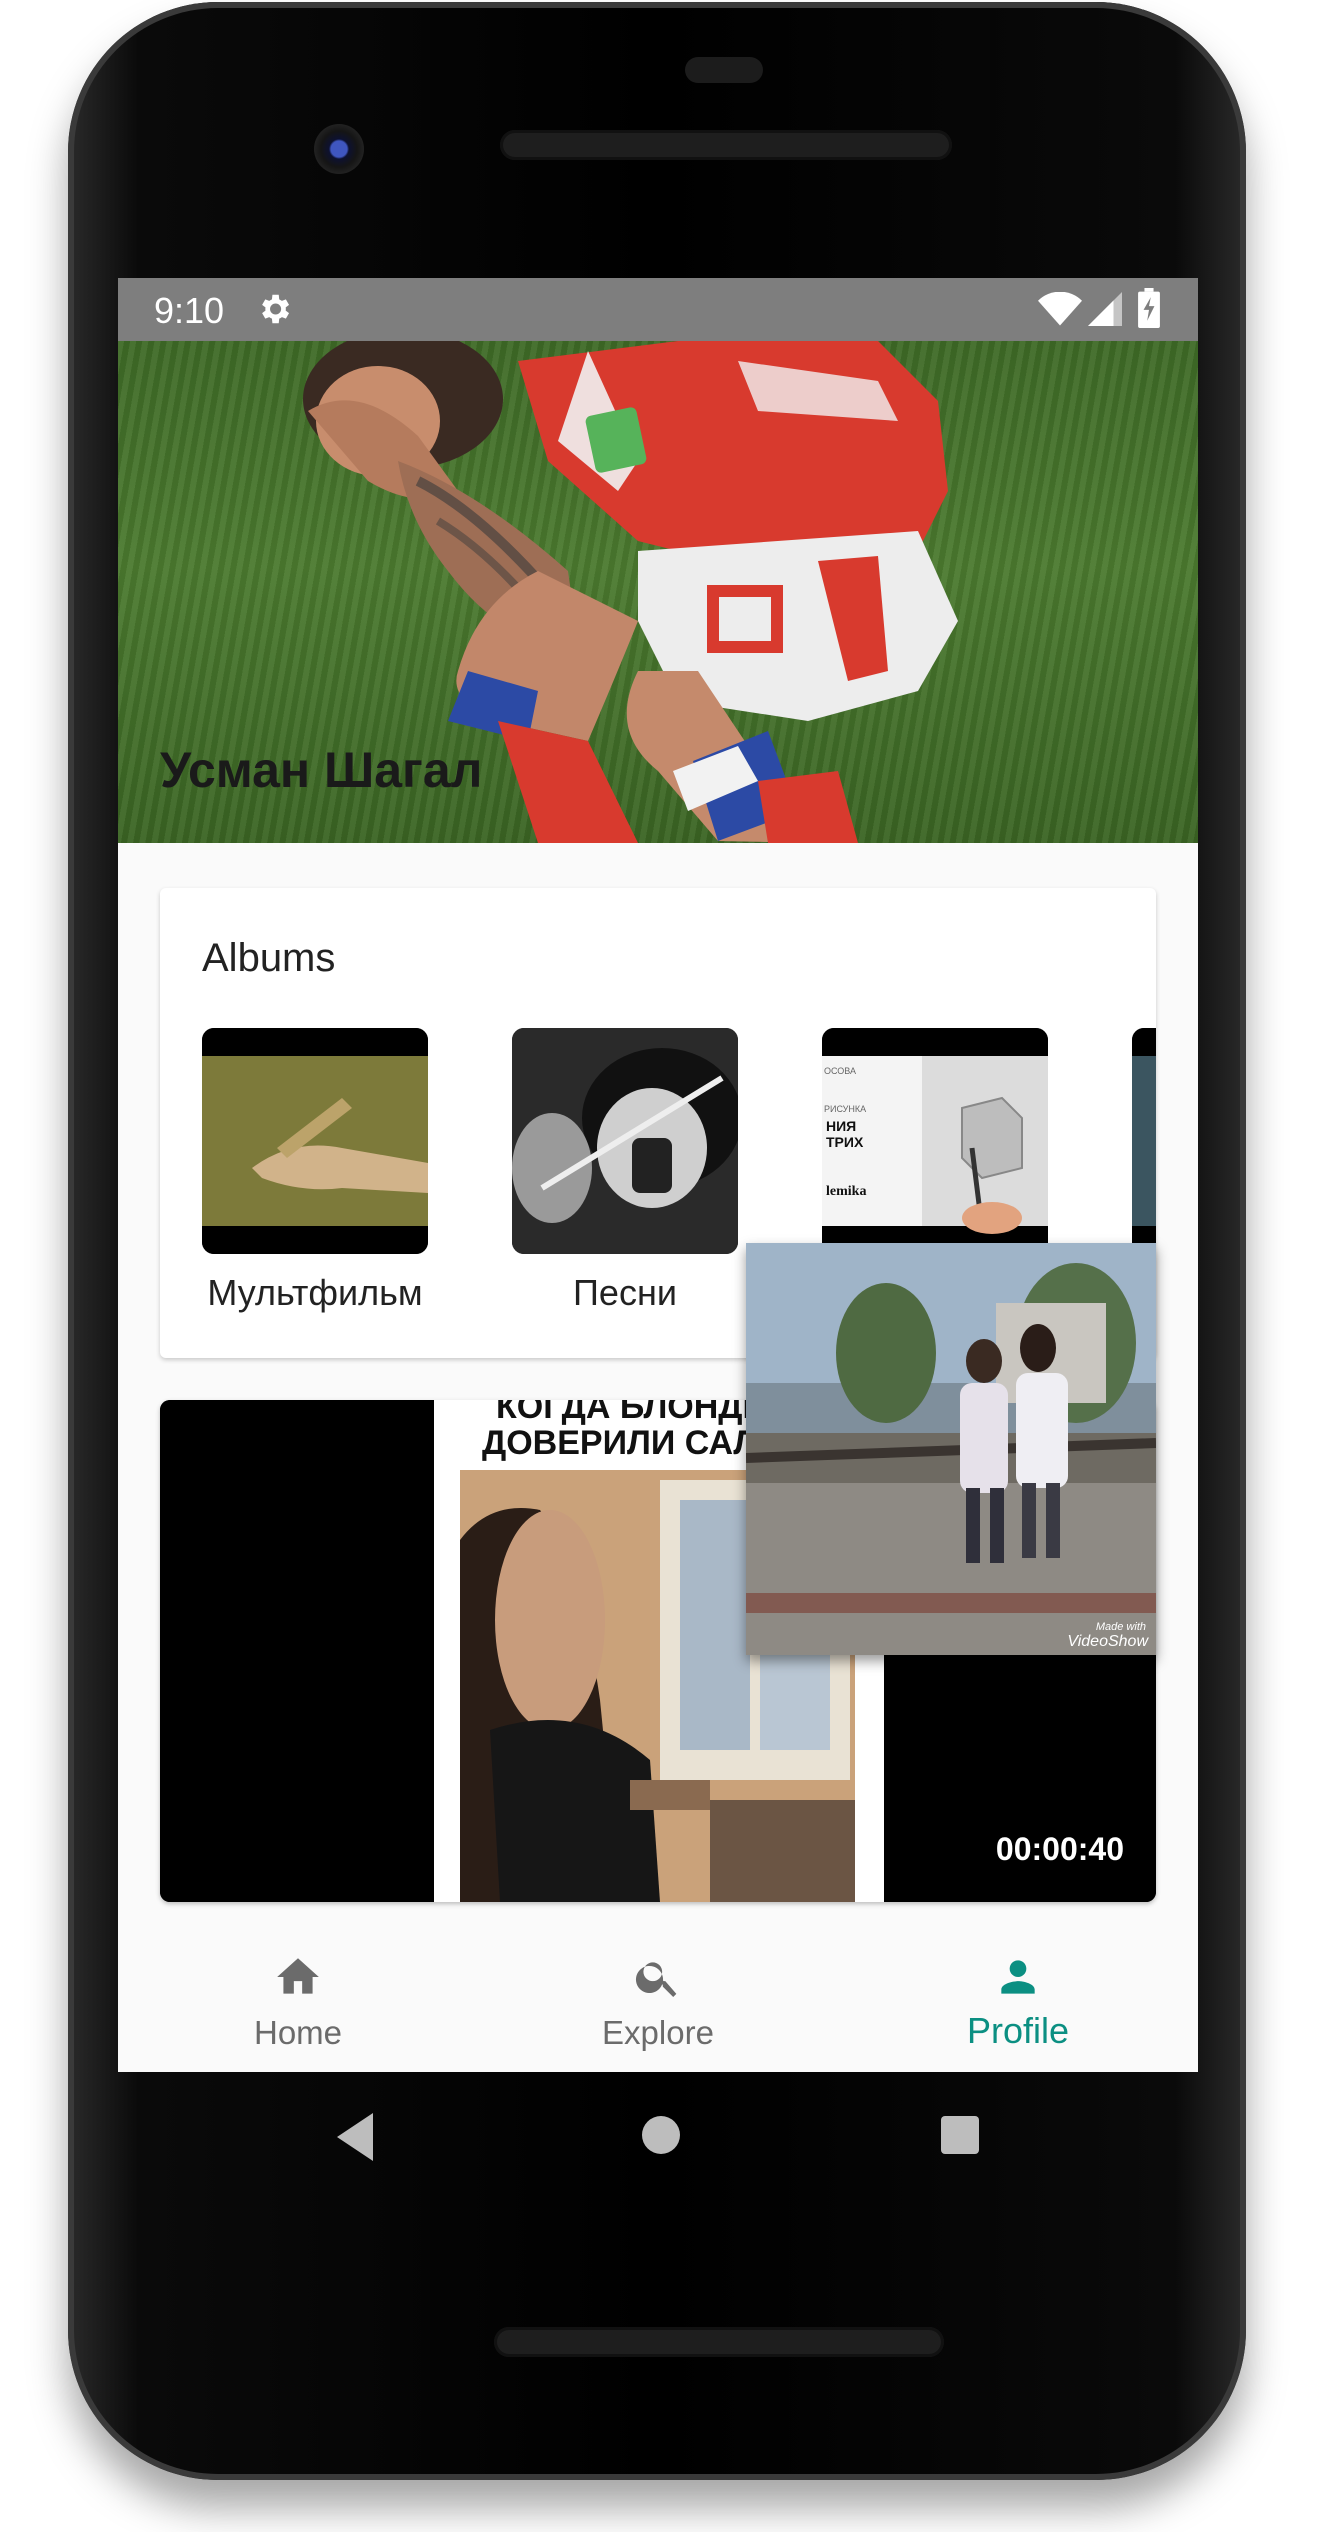 This screenshot has width=1330, height=2532. I want to click on back-icon, so click(355, 2137).